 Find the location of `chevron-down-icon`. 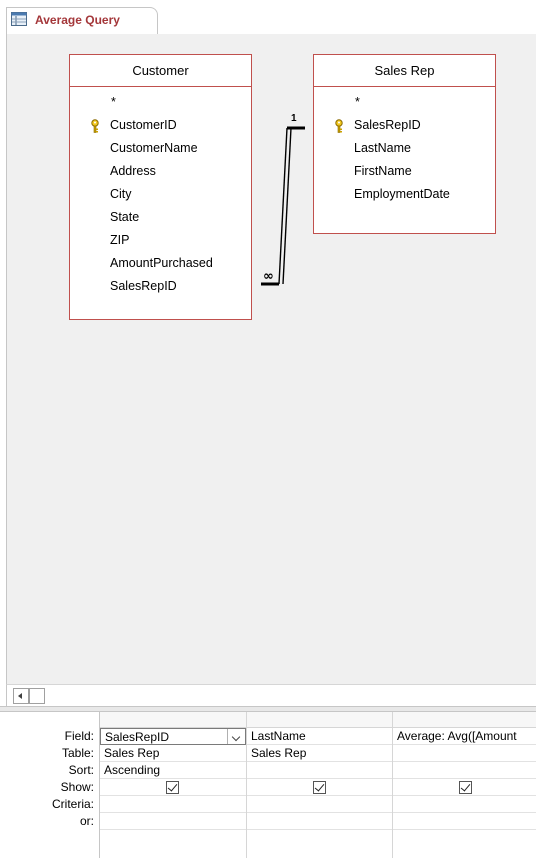

chevron-down-icon is located at coordinates (236, 736).